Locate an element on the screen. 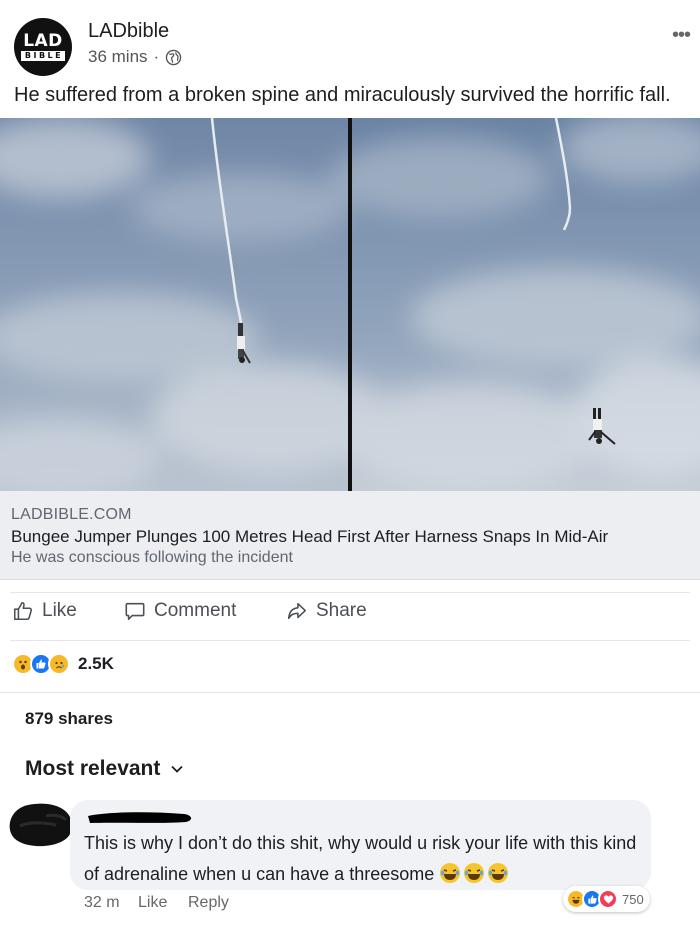  comment-time: 32 m is located at coordinates (102, 903).